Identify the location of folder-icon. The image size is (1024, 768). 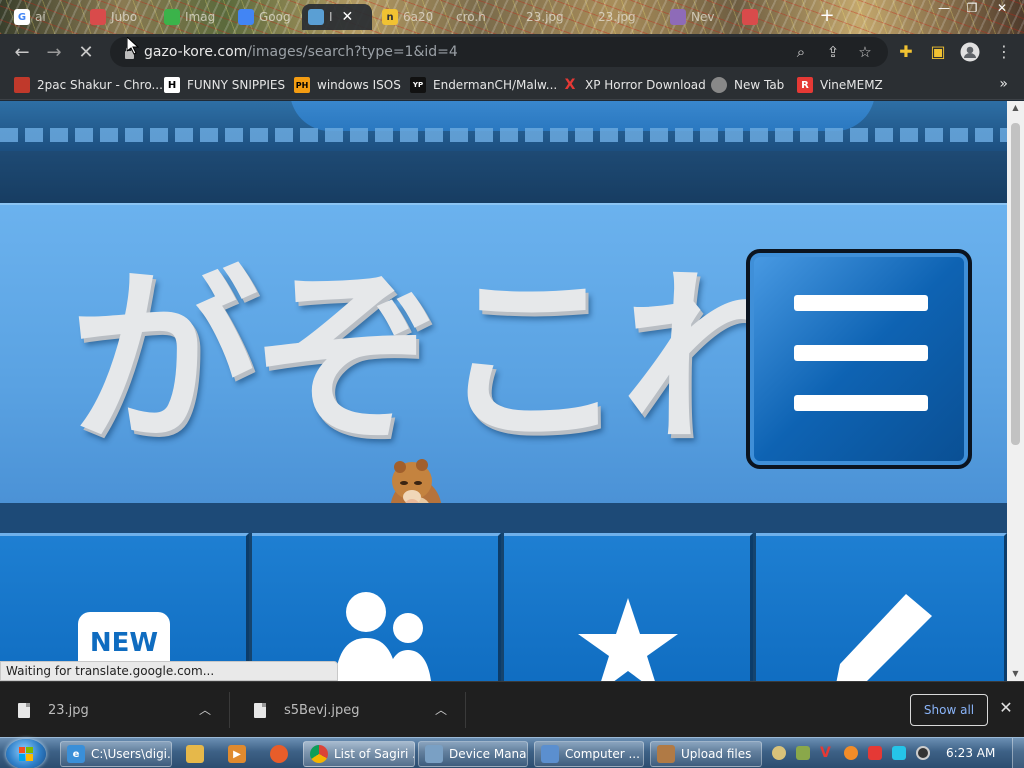
(195, 754).